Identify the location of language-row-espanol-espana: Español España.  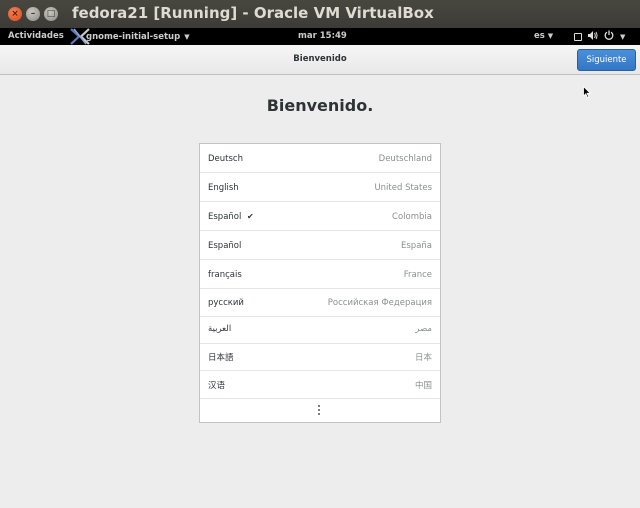
(320, 245).